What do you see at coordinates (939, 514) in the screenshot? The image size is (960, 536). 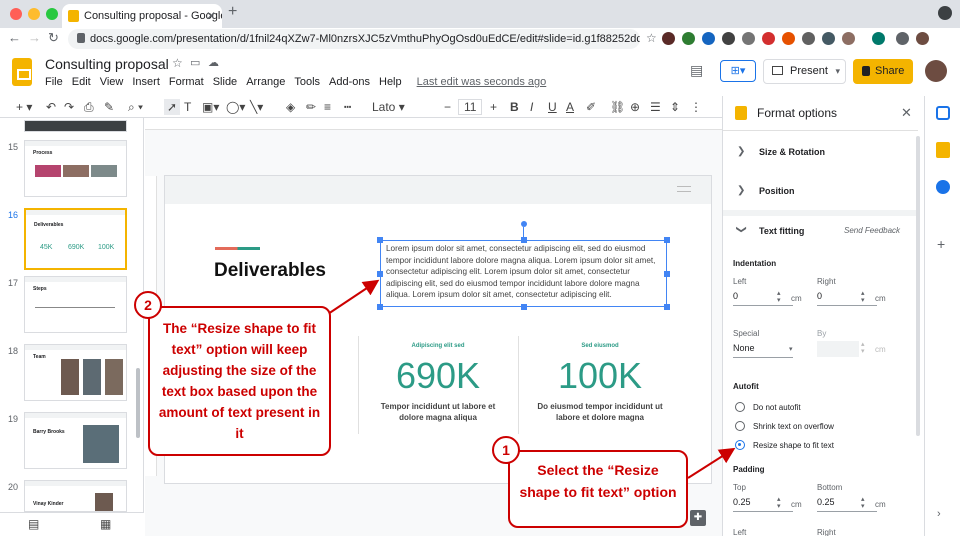 I see `chevron-right-icon: ›` at bounding box center [939, 514].